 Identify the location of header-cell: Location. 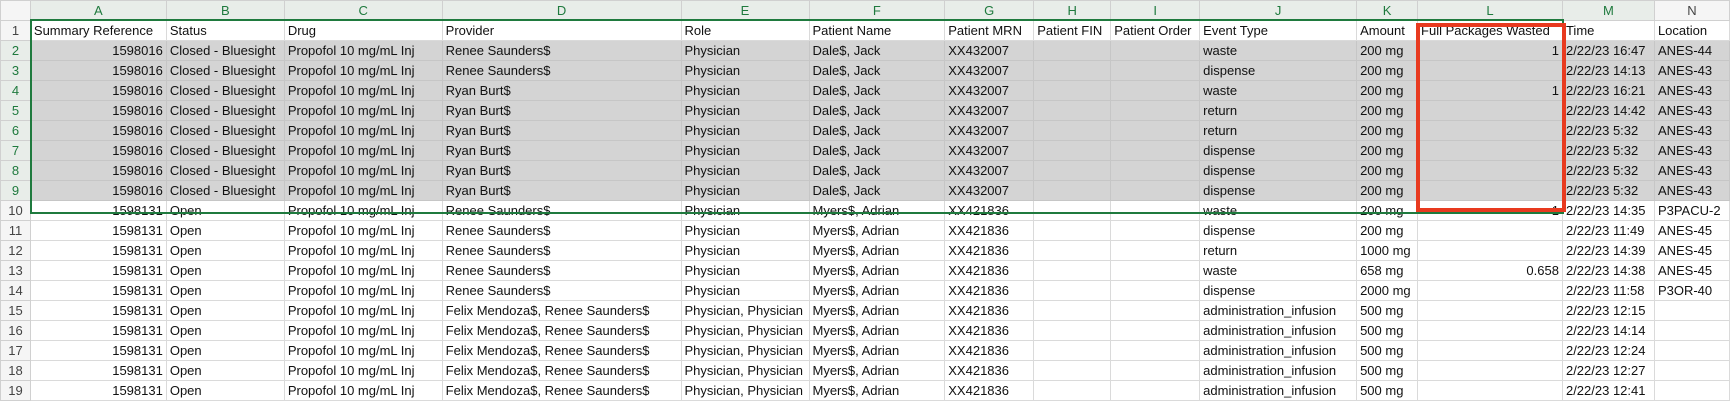
(1691, 30).